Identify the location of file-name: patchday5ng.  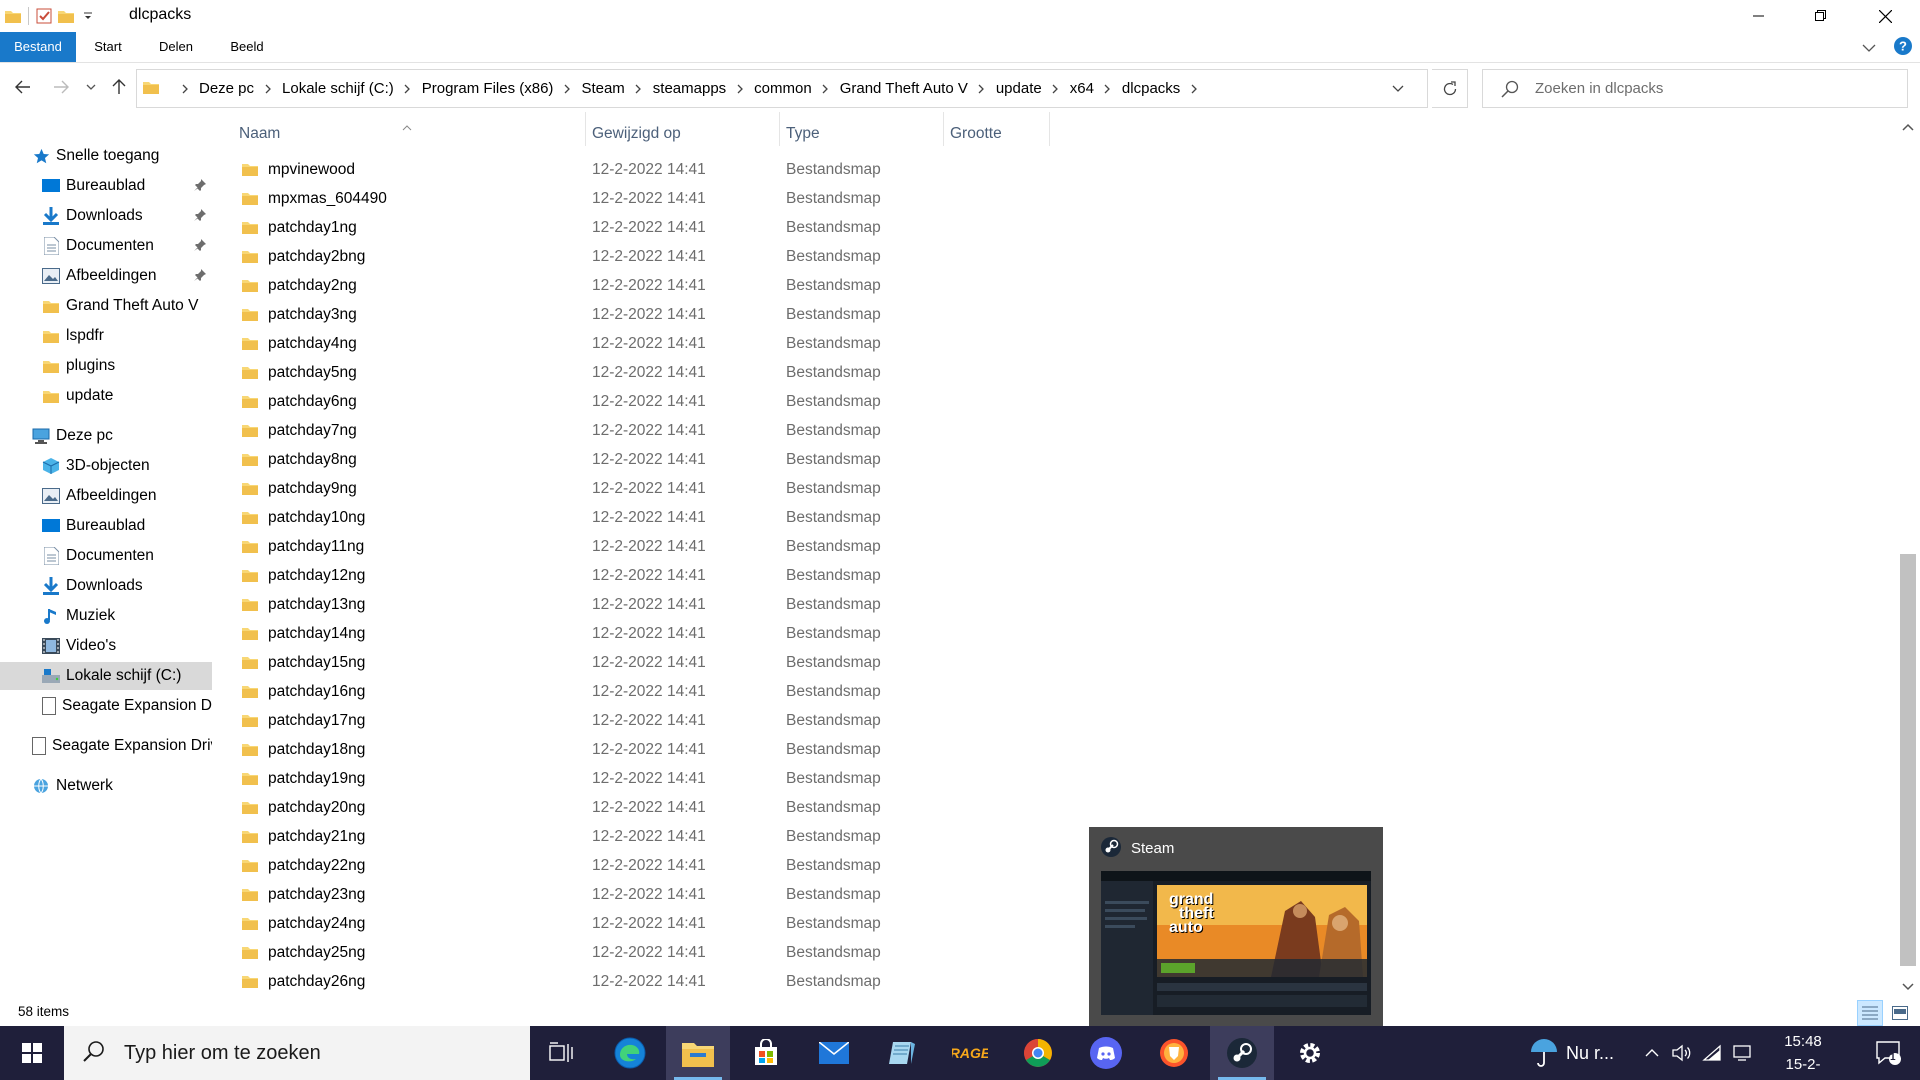
(312, 373).